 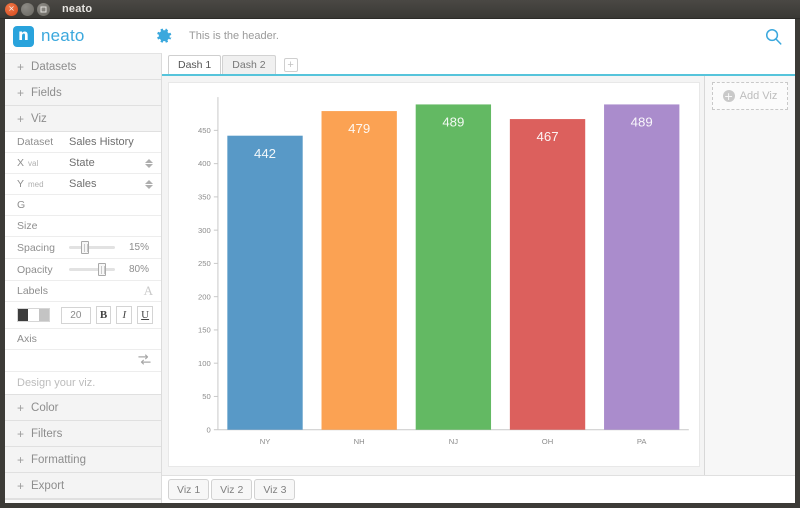 I want to click on window-titlebar: × neato, so click(x=400, y=9).